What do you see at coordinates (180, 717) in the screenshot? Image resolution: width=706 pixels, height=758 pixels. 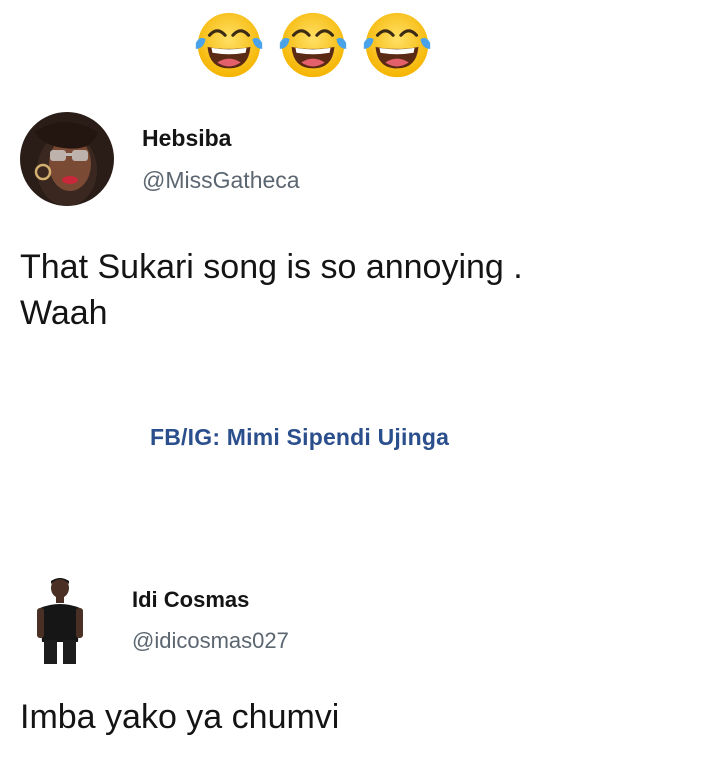 I see `reply-text: Imba yako ya chumvi` at bounding box center [180, 717].